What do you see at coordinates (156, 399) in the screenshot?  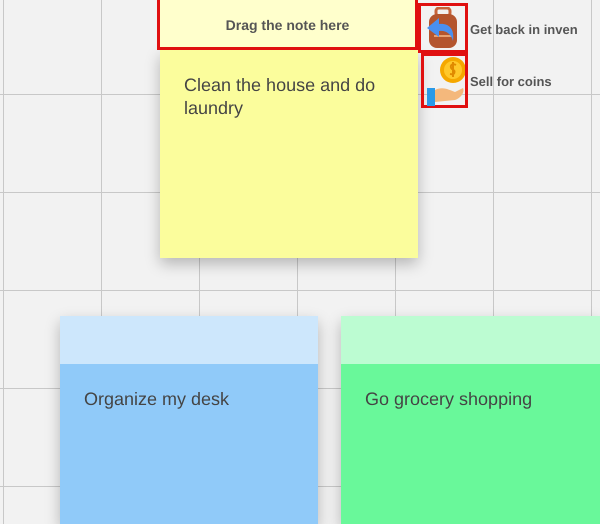 I see `note-text: Organize my desk` at bounding box center [156, 399].